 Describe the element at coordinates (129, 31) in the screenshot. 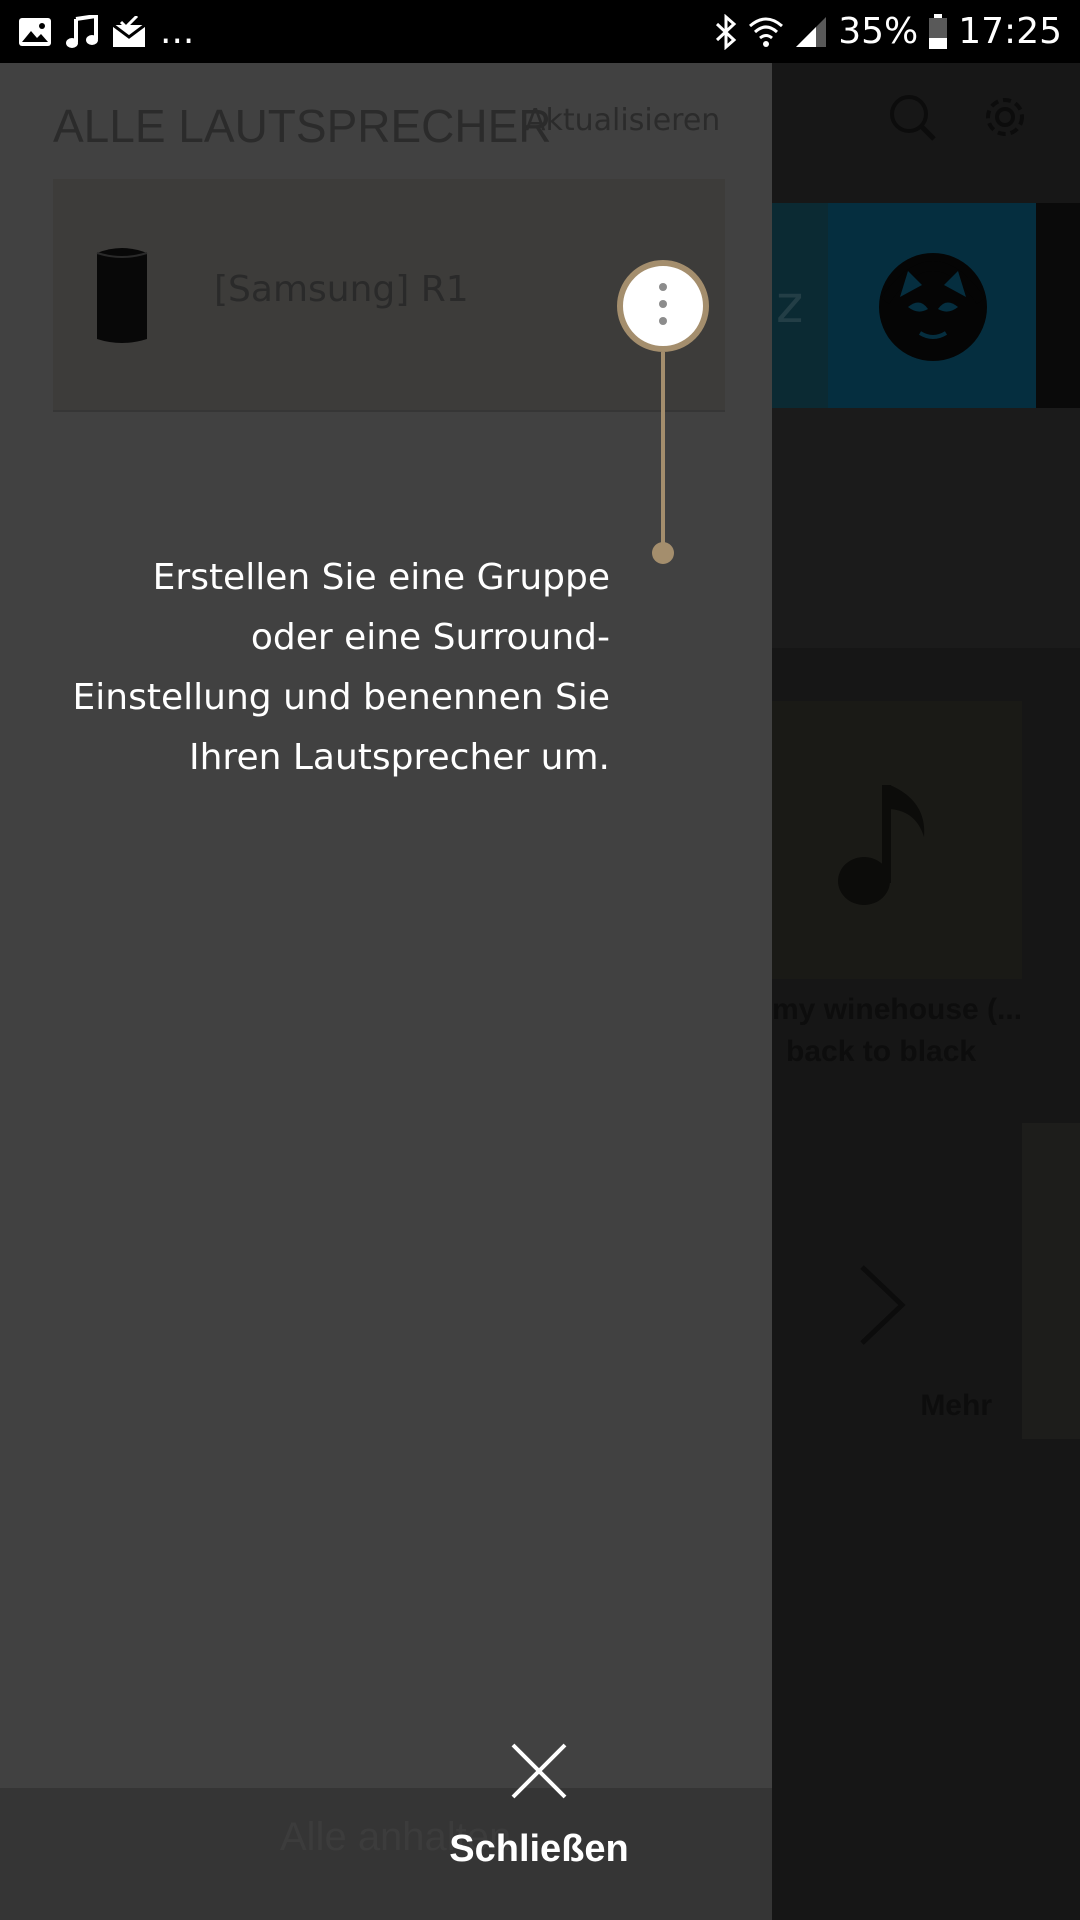

I see `mail-icon` at that location.